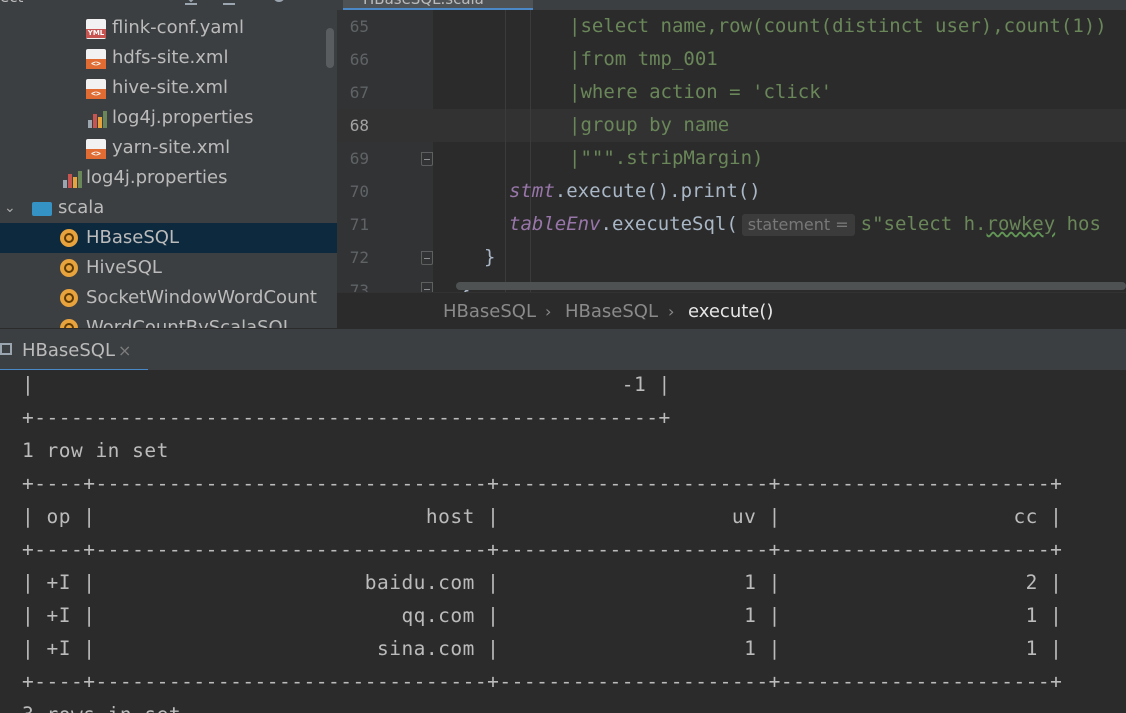  Describe the element at coordinates (359, 26) in the screenshot. I see `line-number: 65` at that location.